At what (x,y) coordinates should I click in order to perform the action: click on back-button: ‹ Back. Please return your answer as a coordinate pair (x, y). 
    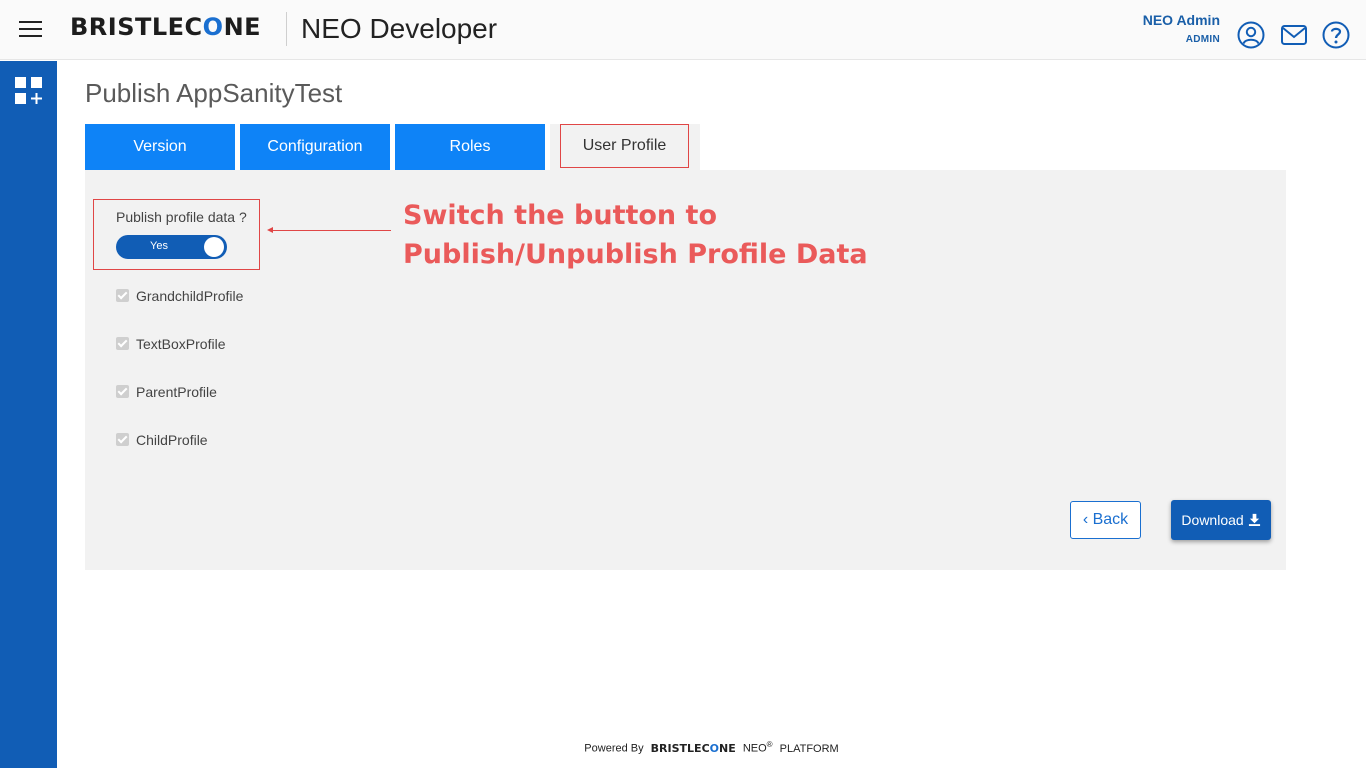
    Looking at the image, I should click on (1105, 520).